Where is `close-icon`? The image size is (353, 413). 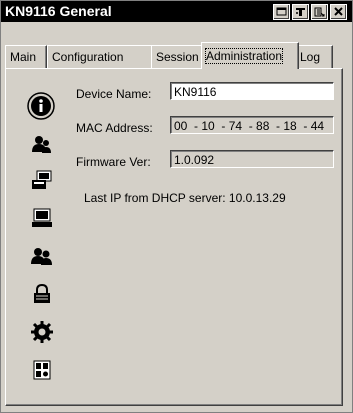 close-icon is located at coordinates (338, 11).